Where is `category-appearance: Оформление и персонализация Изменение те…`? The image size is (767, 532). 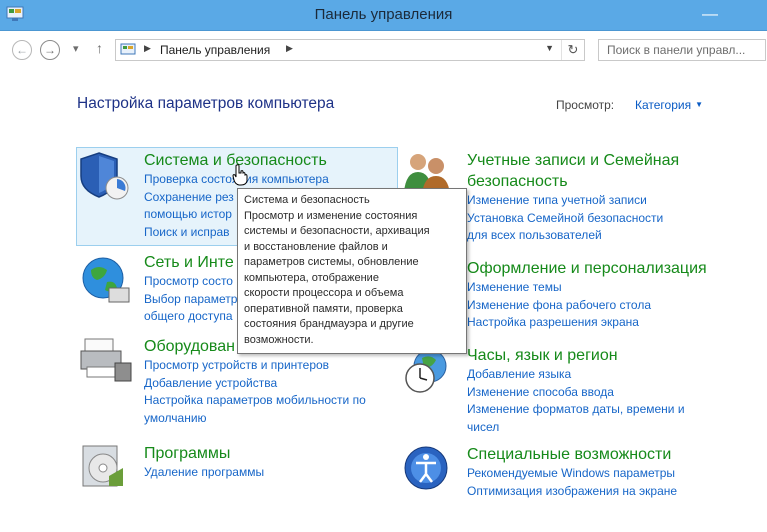 category-appearance: Оформление и персонализация Изменение те… is located at coordinates (587, 295).